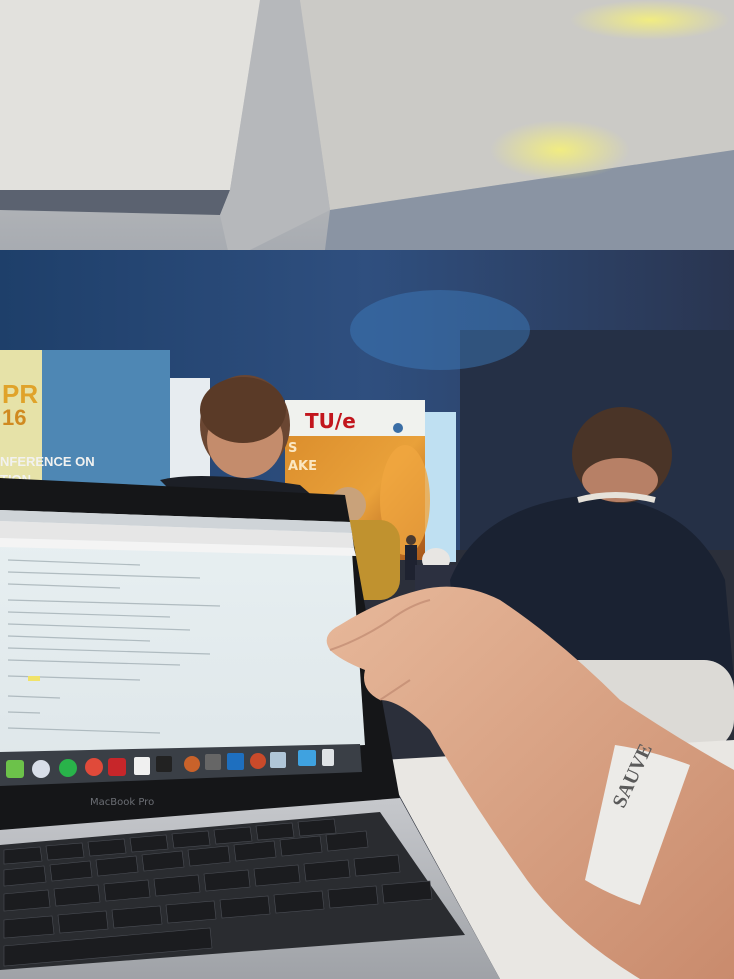 The width and height of the screenshot is (734, 979). What do you see at coordinates (41, 769) in the screenshot?
I see `itunes-icon` at bounding box center [41, 769].